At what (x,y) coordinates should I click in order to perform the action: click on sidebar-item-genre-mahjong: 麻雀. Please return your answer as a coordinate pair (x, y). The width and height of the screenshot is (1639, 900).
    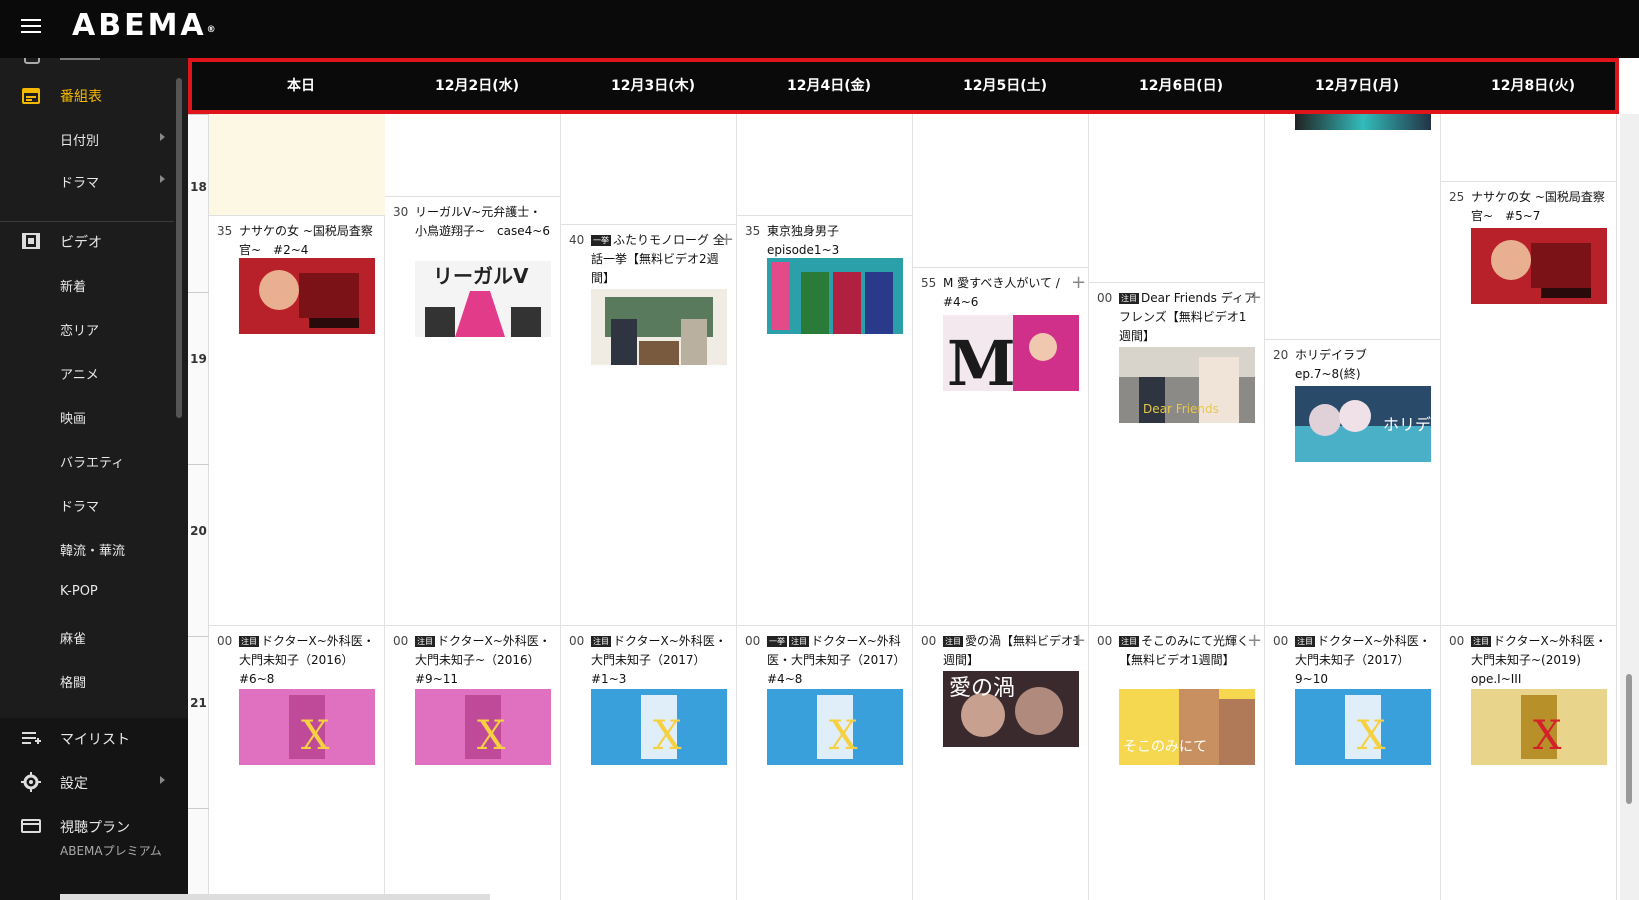
    Looking at the image, I should click on (90, 637).